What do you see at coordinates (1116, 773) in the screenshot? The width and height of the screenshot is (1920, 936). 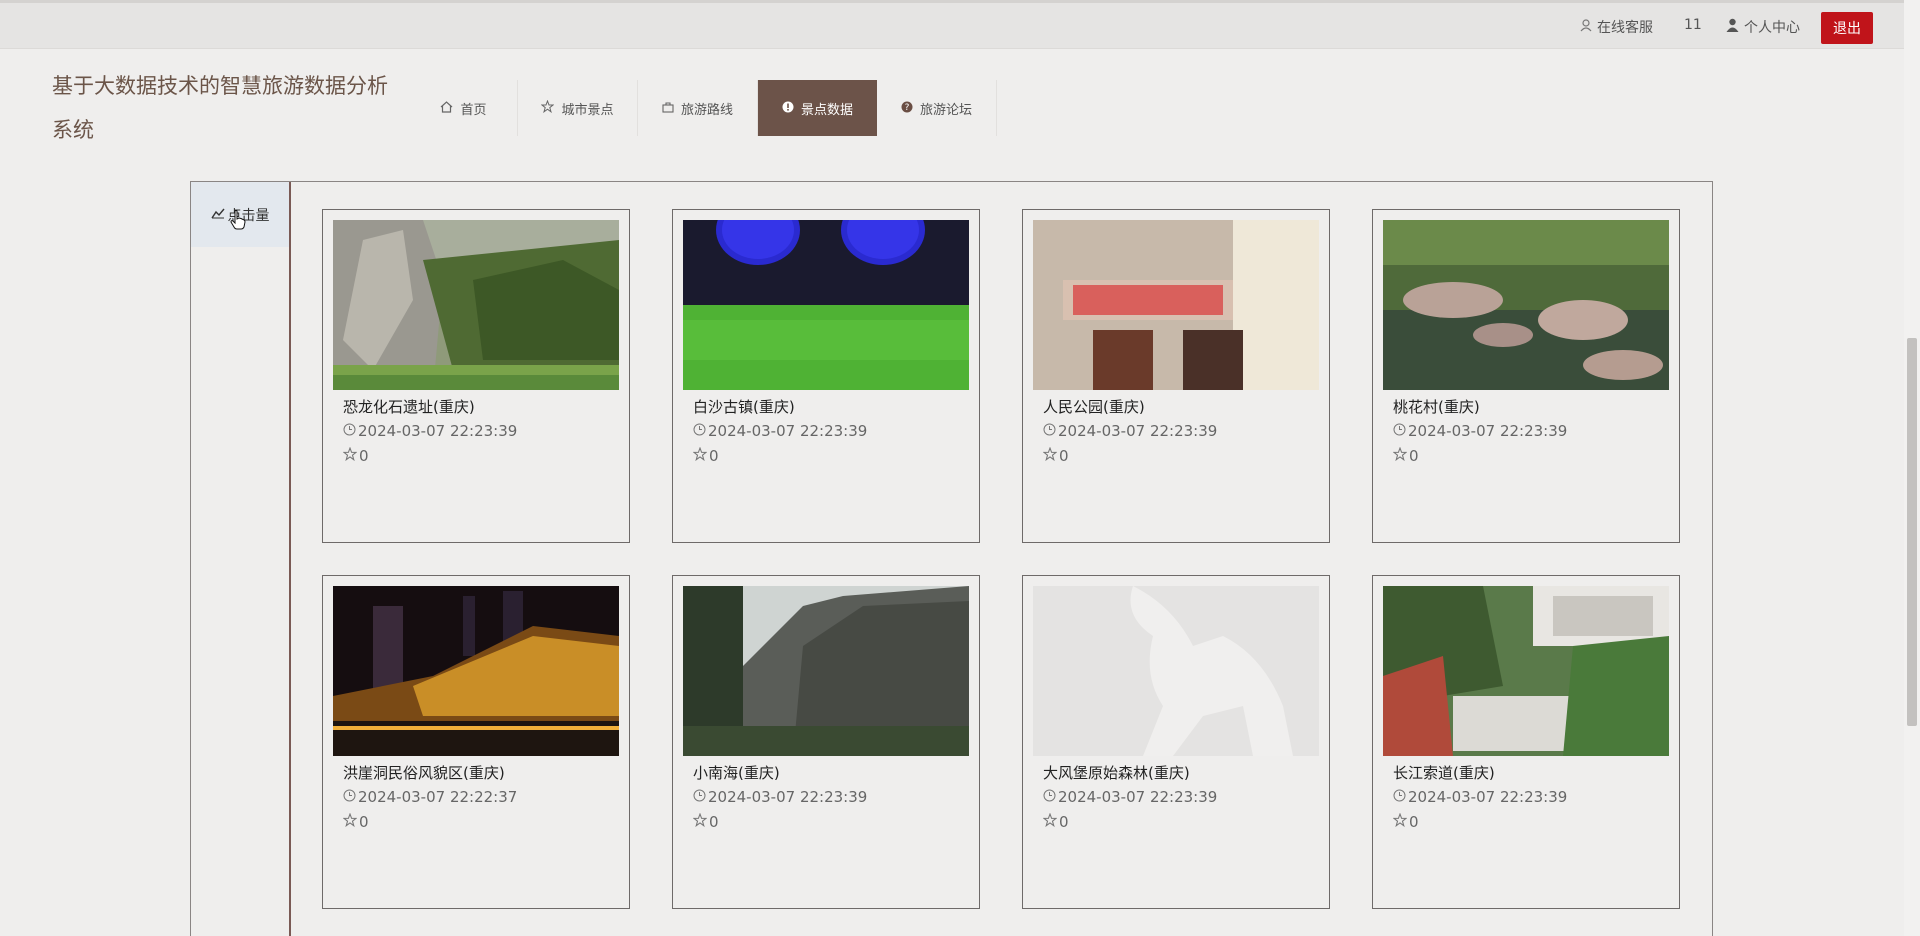 I see `attraction-name: 大风堡原始森林(重庆)` at bounding box center [1116, 773].